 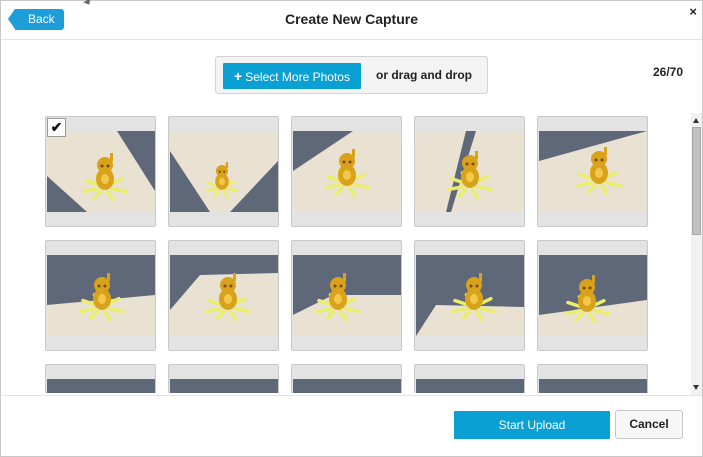 What do you see at coordinates (696, 181) in the screenshot?
I see `scrollbar-thumb` at bounding box center [696, 181].